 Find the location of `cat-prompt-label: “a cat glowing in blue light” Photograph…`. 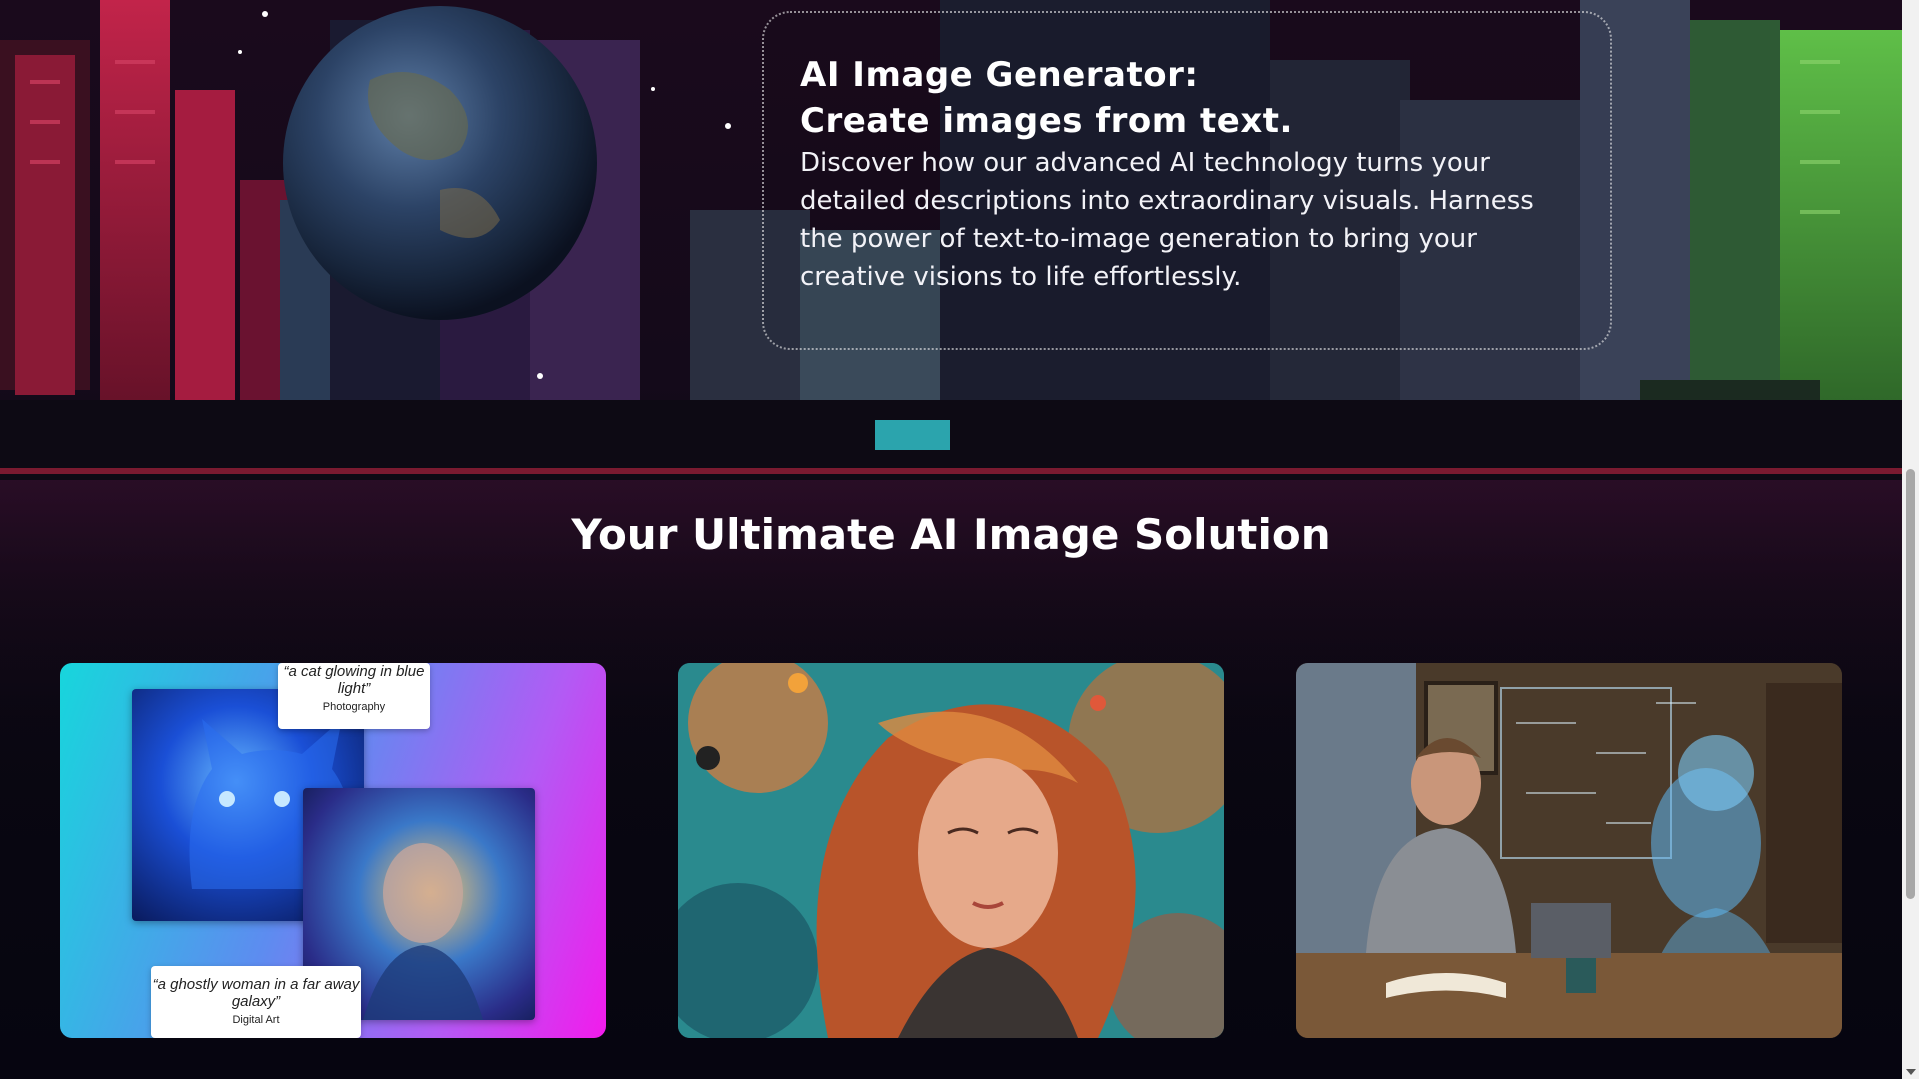

cat-prompt-label: “a cat glowing in blue light” Photograph… is located at coordinates (354, 696).